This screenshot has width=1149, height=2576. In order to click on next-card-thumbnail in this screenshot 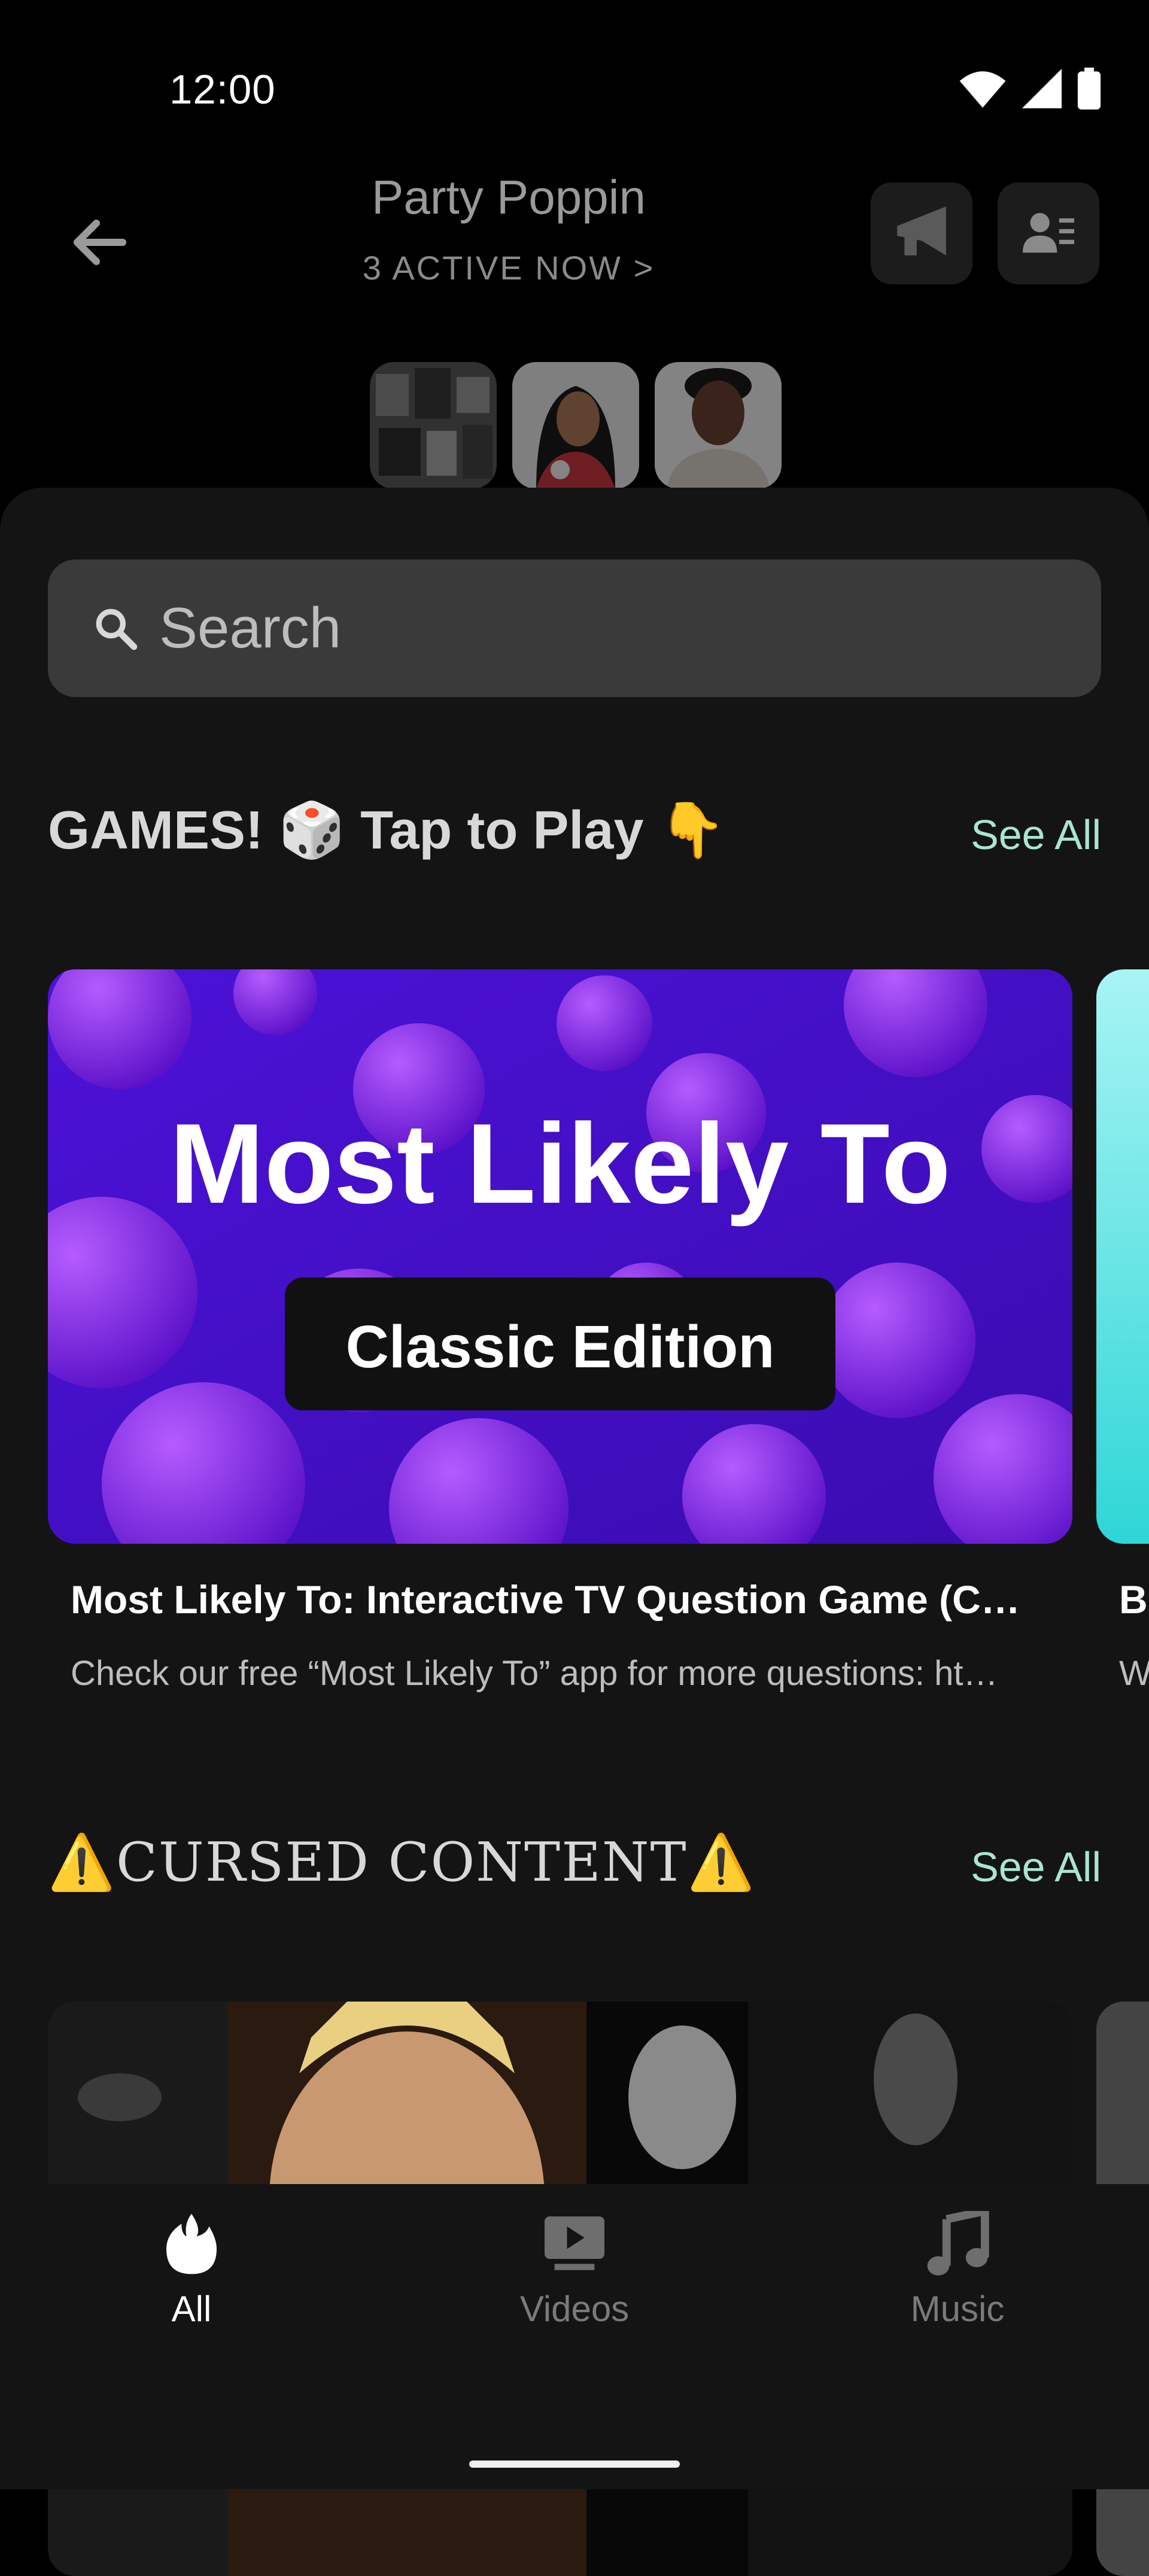, I will do `click(1122, 1257)`.